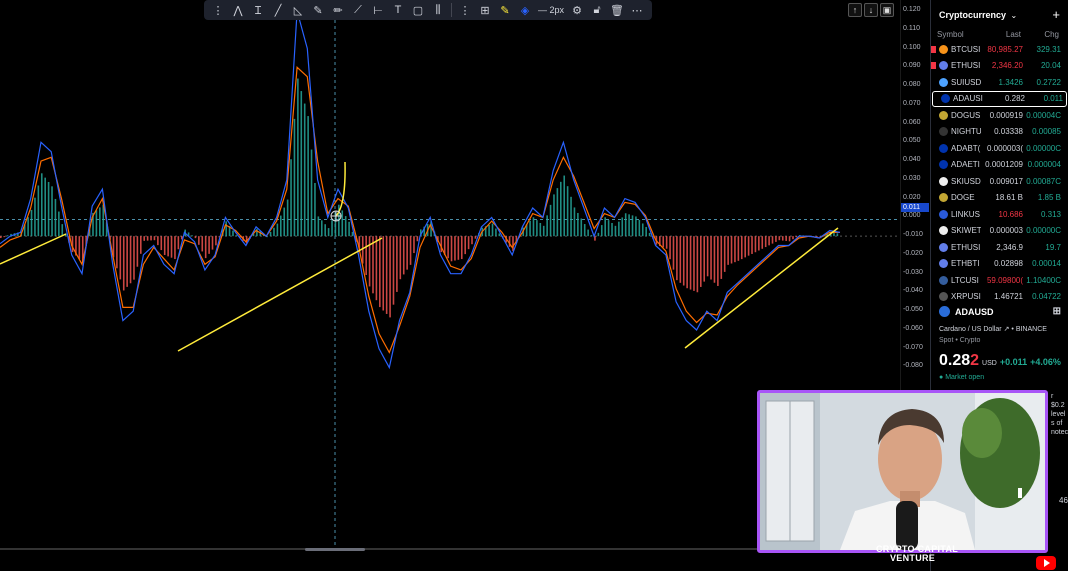 This screenshot has width=1068, height=571. What do you see at coordinates (999, 198) in the screenshot?
I see `watchlist-row: DOGE 18.61 B 1.85 B` at bounding box center [999, 198].